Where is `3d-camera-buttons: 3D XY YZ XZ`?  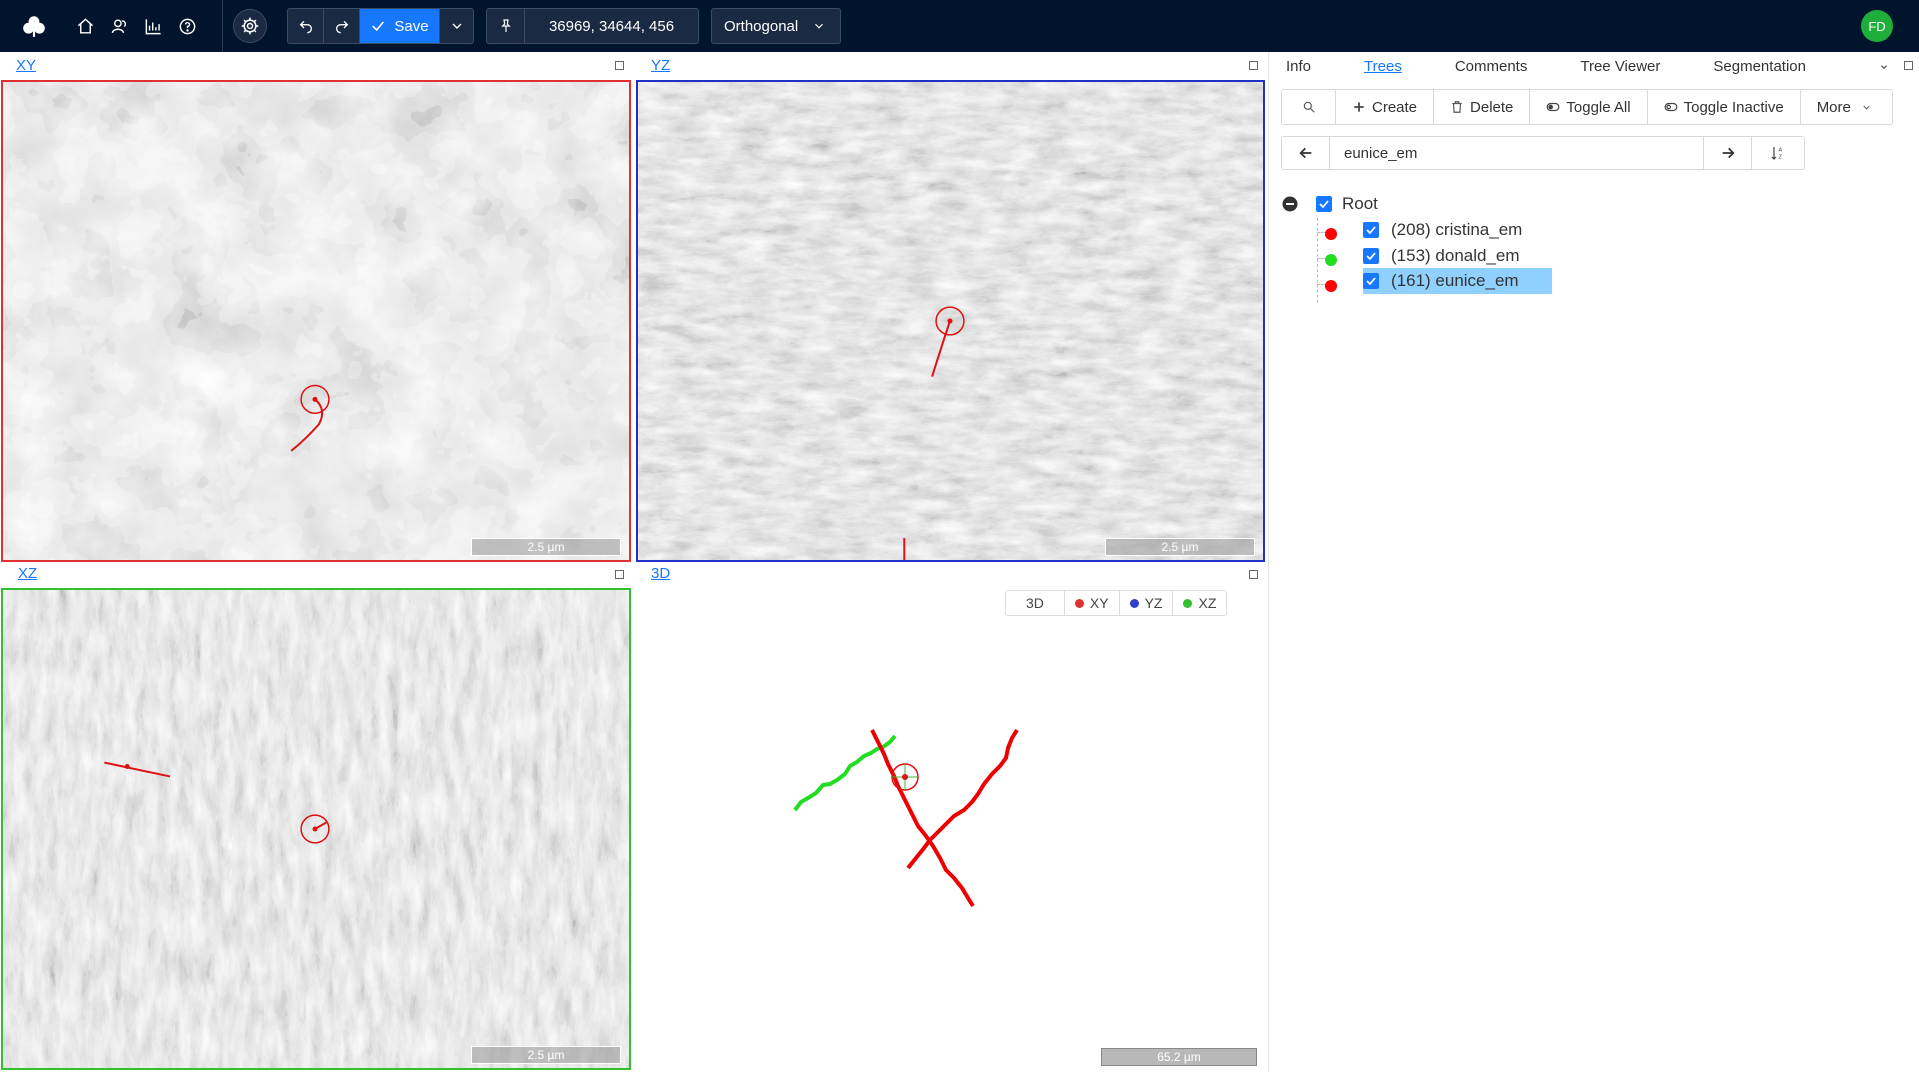
3d-camera-buttons: 3D XY YZ XZ is located at coordinates (1116, 603).